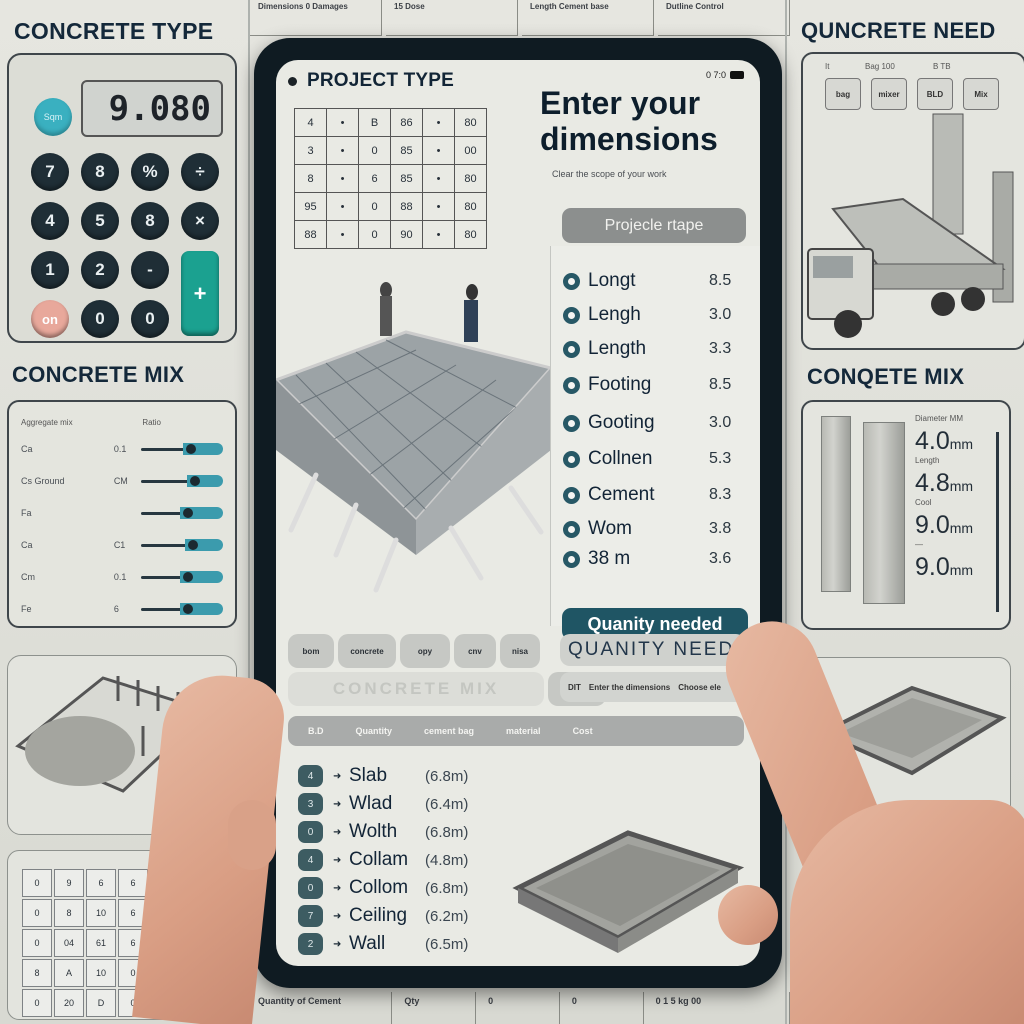  Describe the element at coordinates (50, 172) in the screenshot. I see `calc-key: 7` at that location.